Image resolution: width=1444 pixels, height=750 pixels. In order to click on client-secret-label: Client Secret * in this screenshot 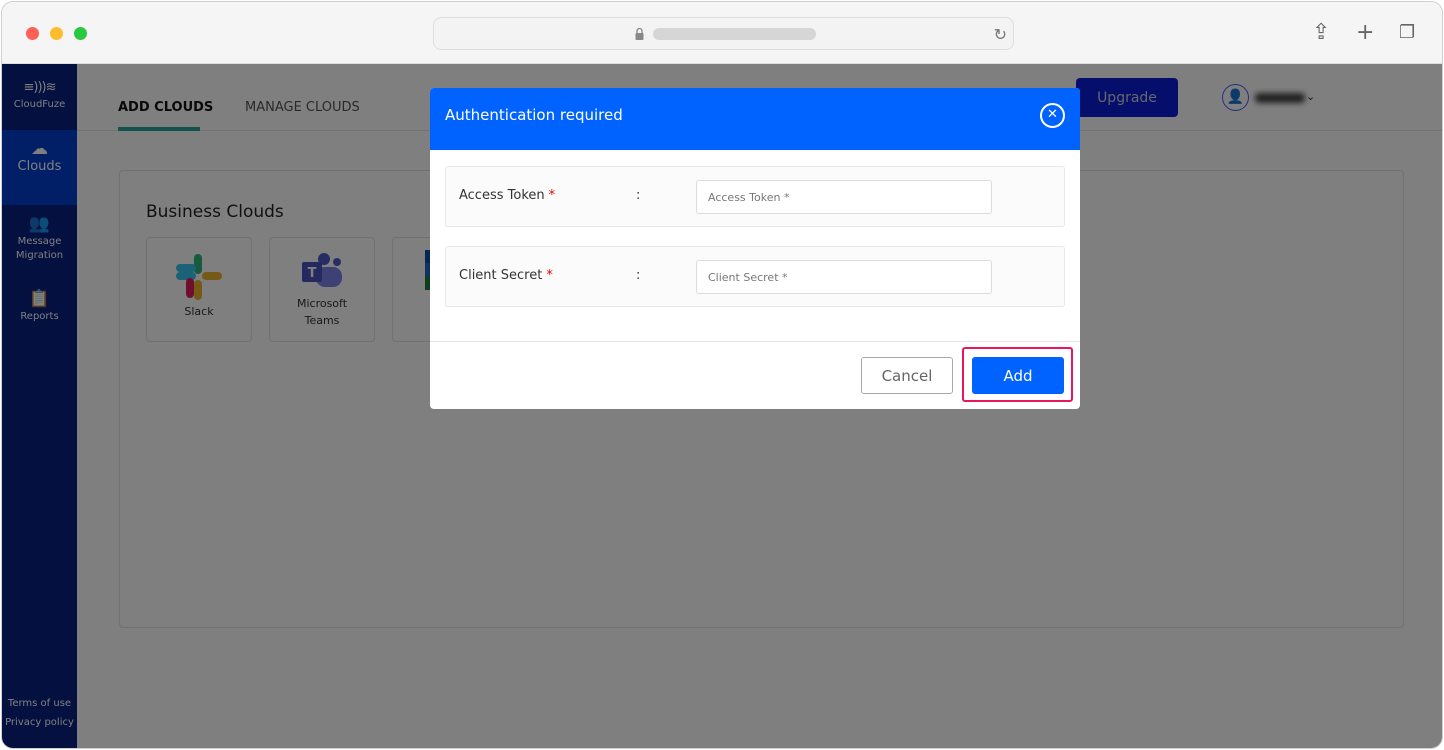, I will do `click(506, 275)`.